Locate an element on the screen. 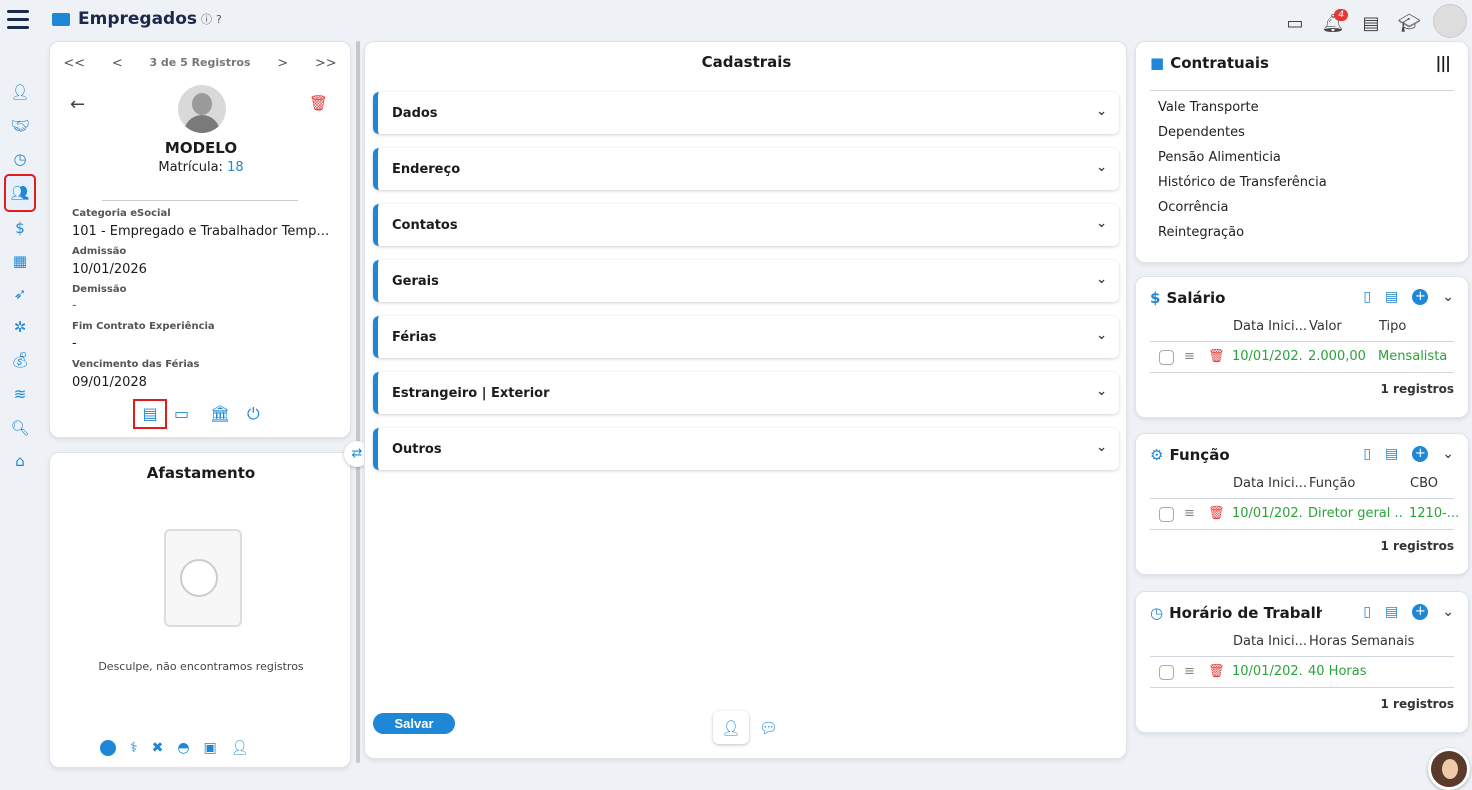 The image size is (1472, 790). panel-scrollbar is located at coordinates (358, 402).